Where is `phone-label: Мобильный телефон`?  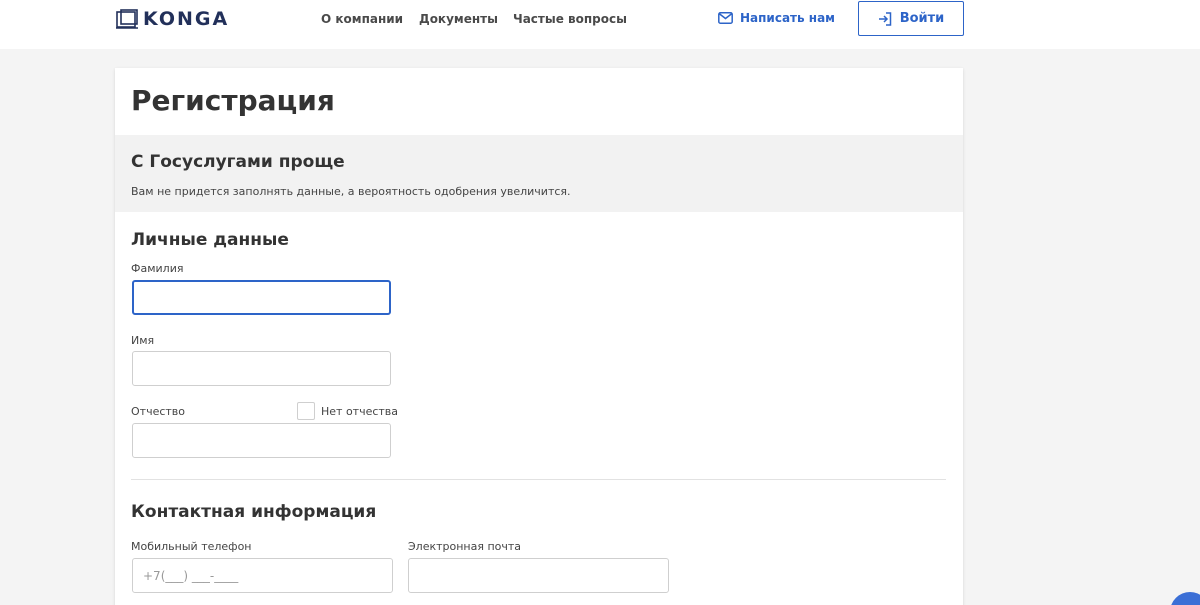
phone-label: Мобильный телефон is located at coordinates (191, 546).